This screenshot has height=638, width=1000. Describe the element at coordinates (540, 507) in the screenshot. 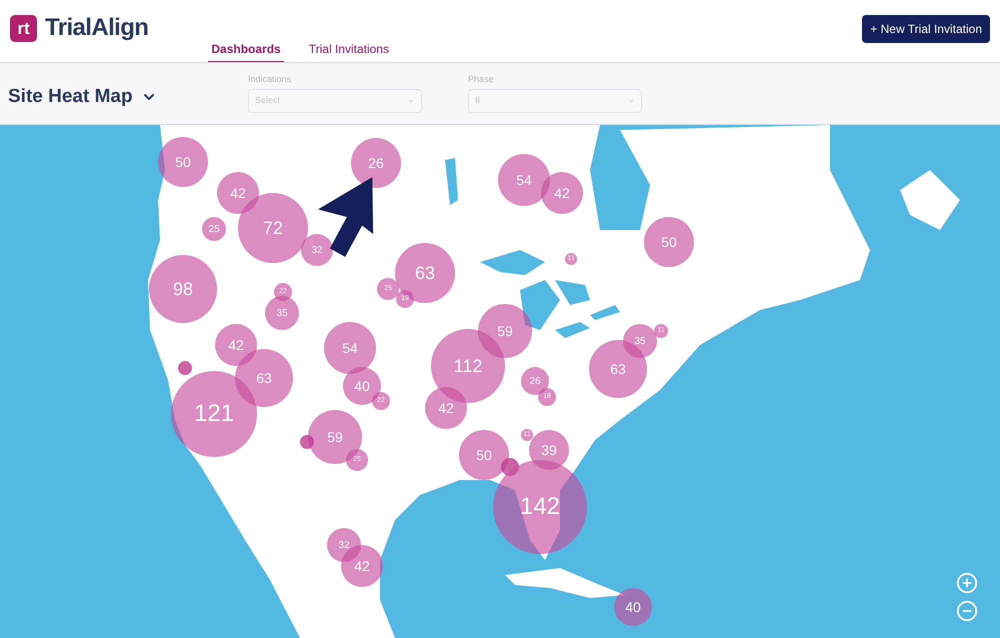

I see `site-bubble: 142` at that location.